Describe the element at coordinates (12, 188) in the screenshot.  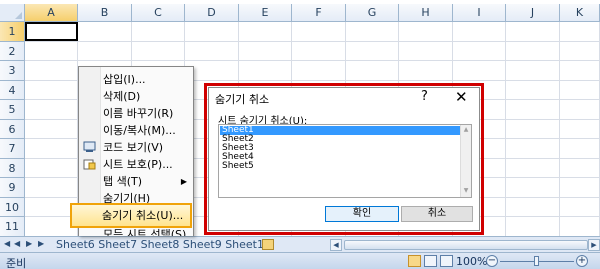
I see `row-header: 9` at that location.